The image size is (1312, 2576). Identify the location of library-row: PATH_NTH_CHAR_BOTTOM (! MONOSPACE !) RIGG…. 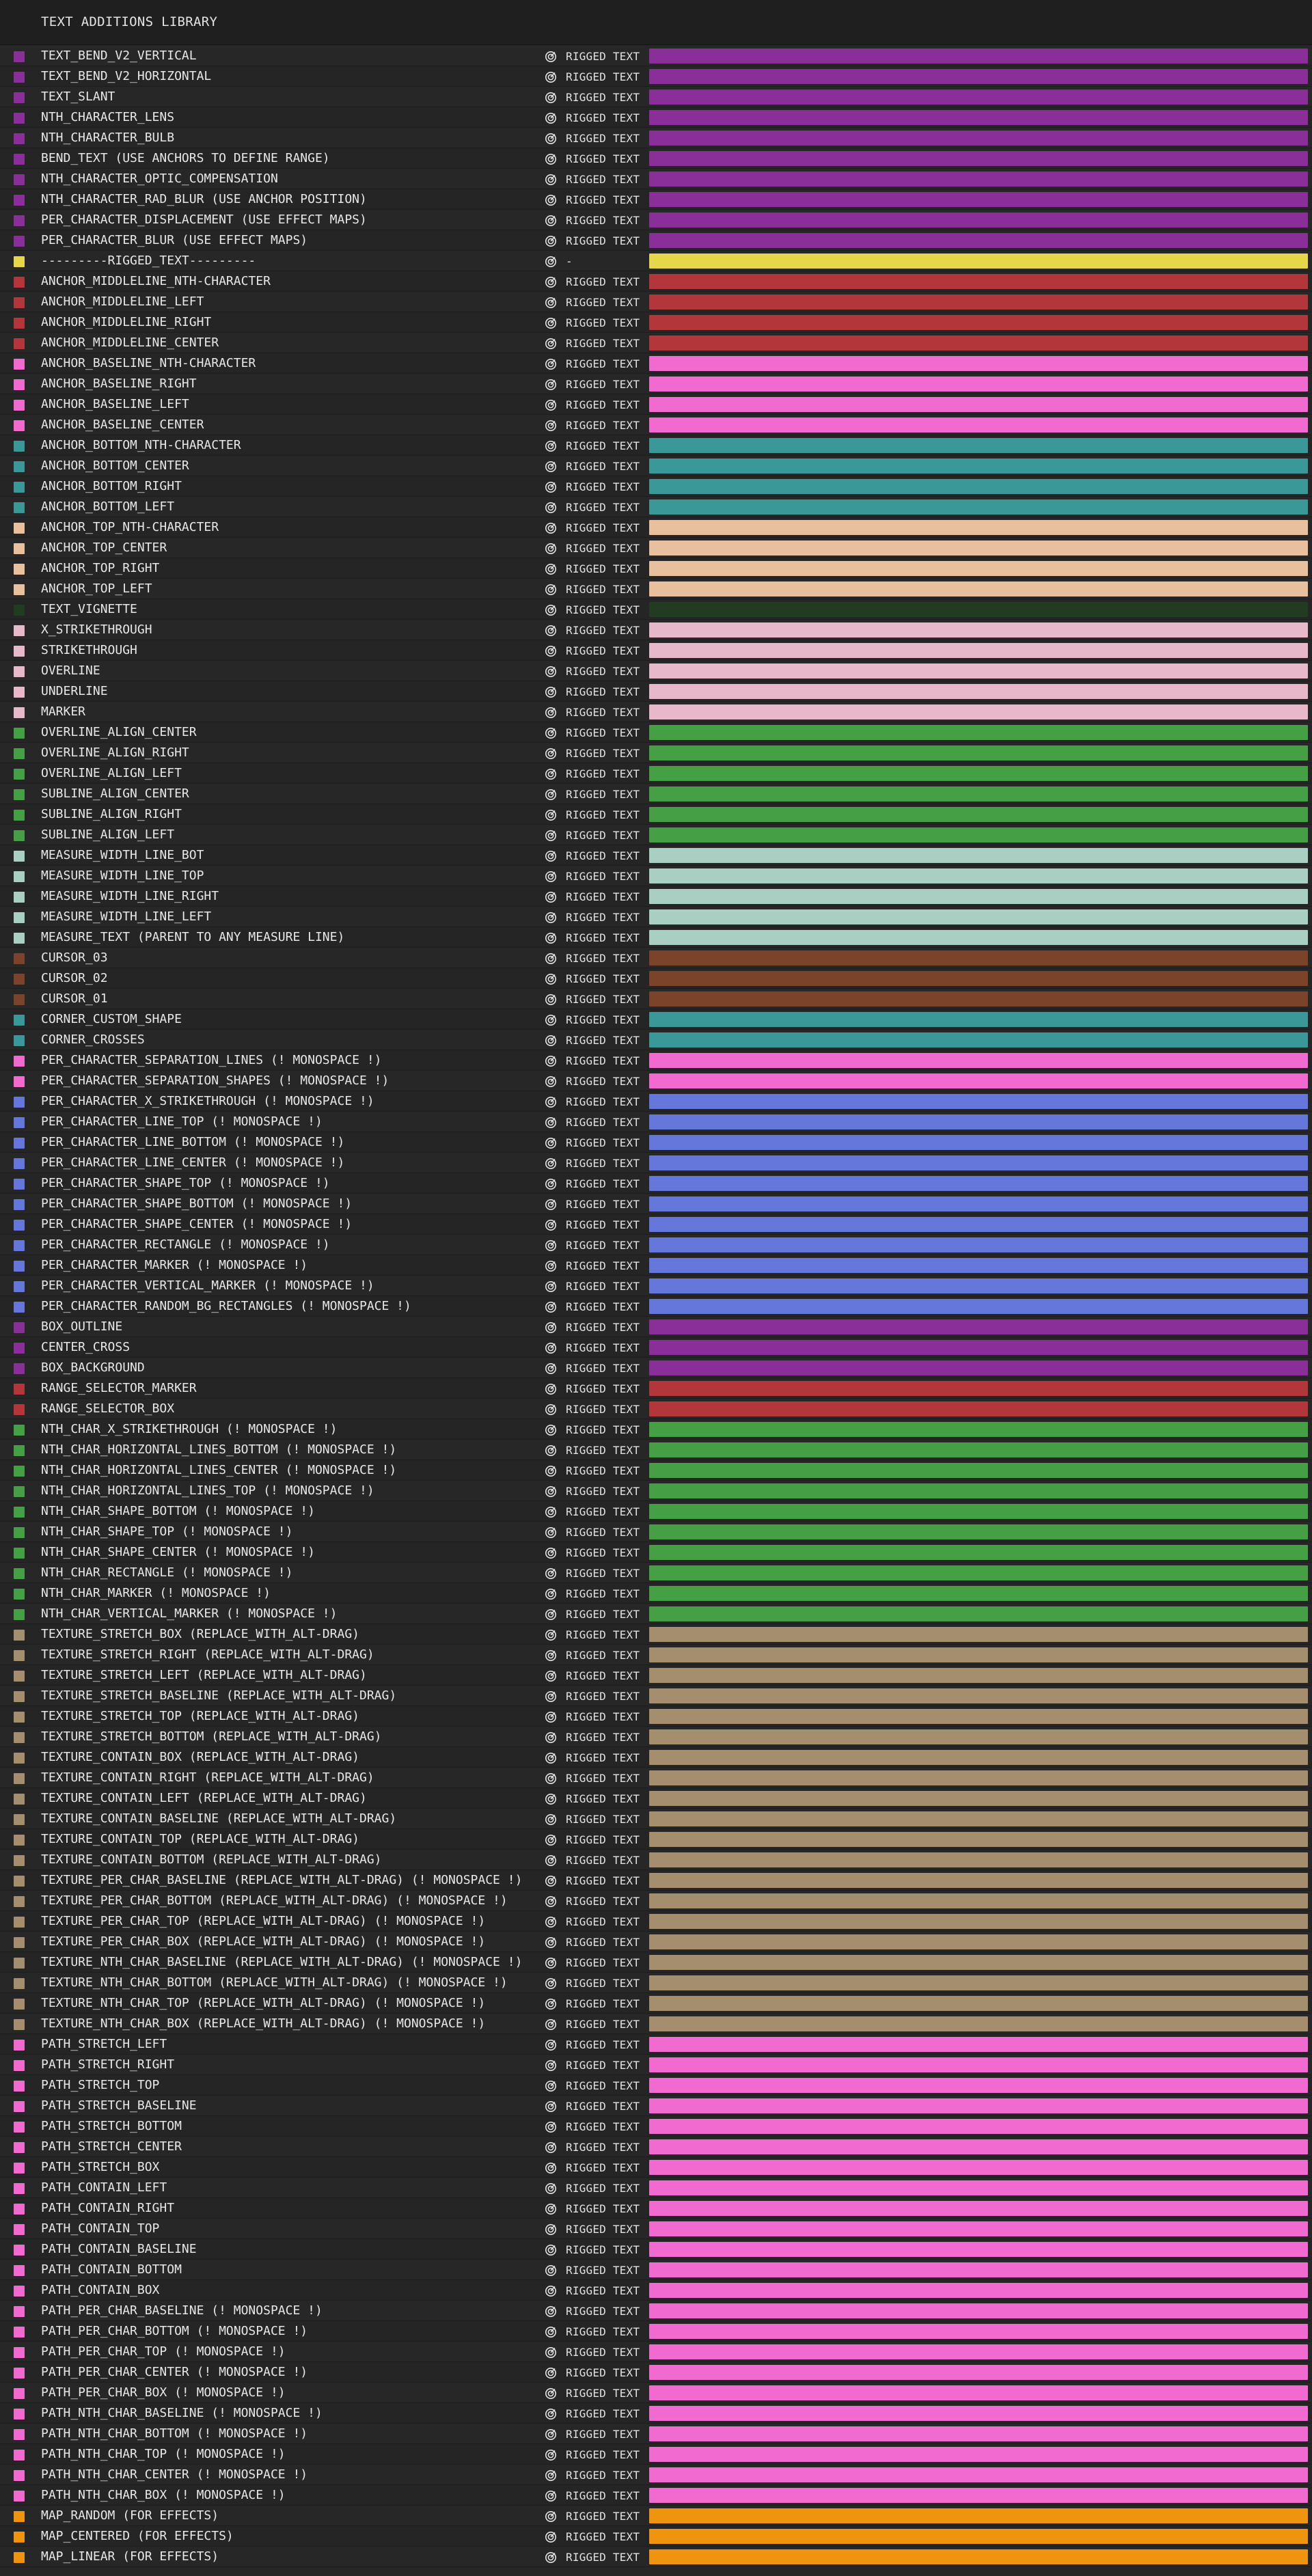
(656, 2434).